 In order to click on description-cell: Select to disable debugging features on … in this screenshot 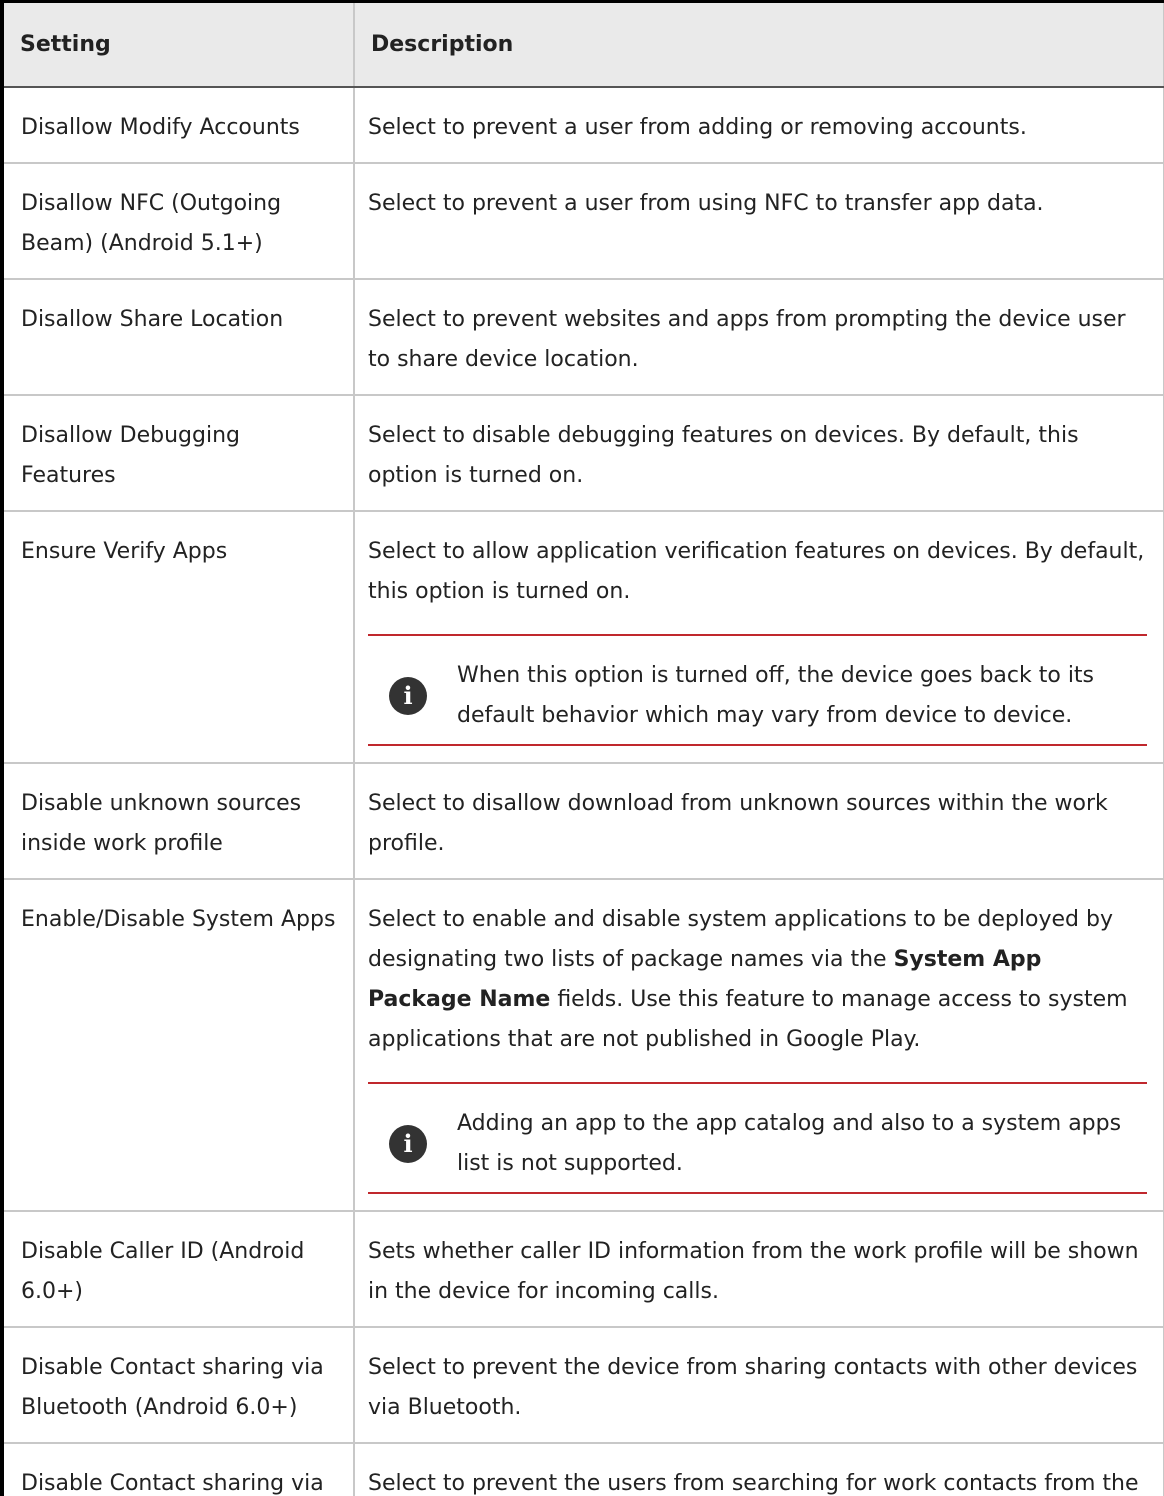, I will do `click(759, 453)`.